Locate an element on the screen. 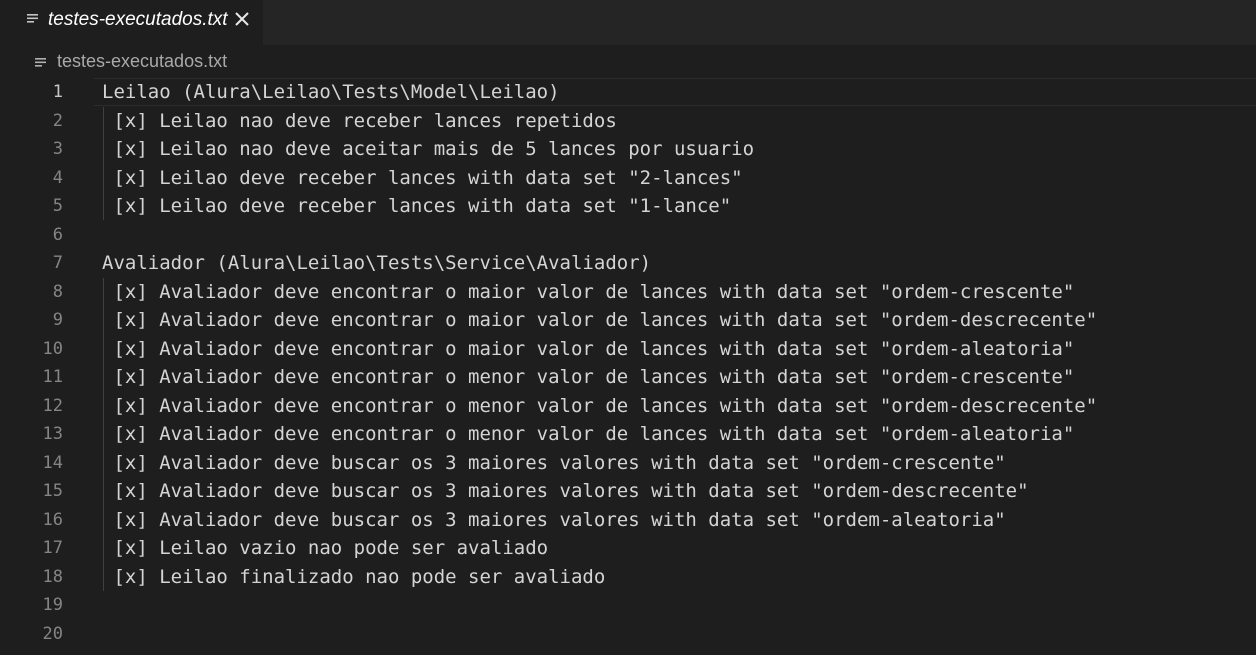 This screenshot has width=1256, height=655. line-number: 15 is located at coordinates (52, 491).